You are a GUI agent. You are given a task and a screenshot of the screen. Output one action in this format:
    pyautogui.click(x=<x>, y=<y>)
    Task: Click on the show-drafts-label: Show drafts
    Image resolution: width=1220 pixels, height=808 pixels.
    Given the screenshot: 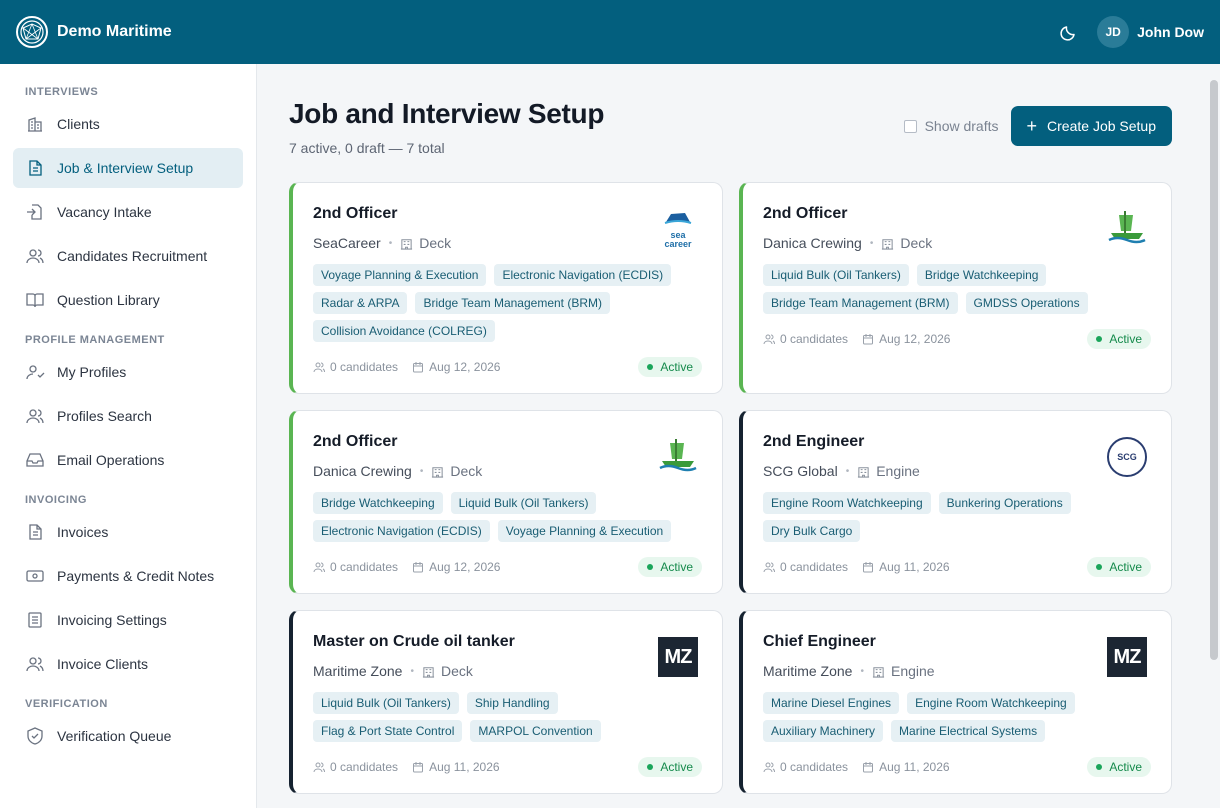 What is the action you would take?
    pyautogui.click(x=961, y=126)
    